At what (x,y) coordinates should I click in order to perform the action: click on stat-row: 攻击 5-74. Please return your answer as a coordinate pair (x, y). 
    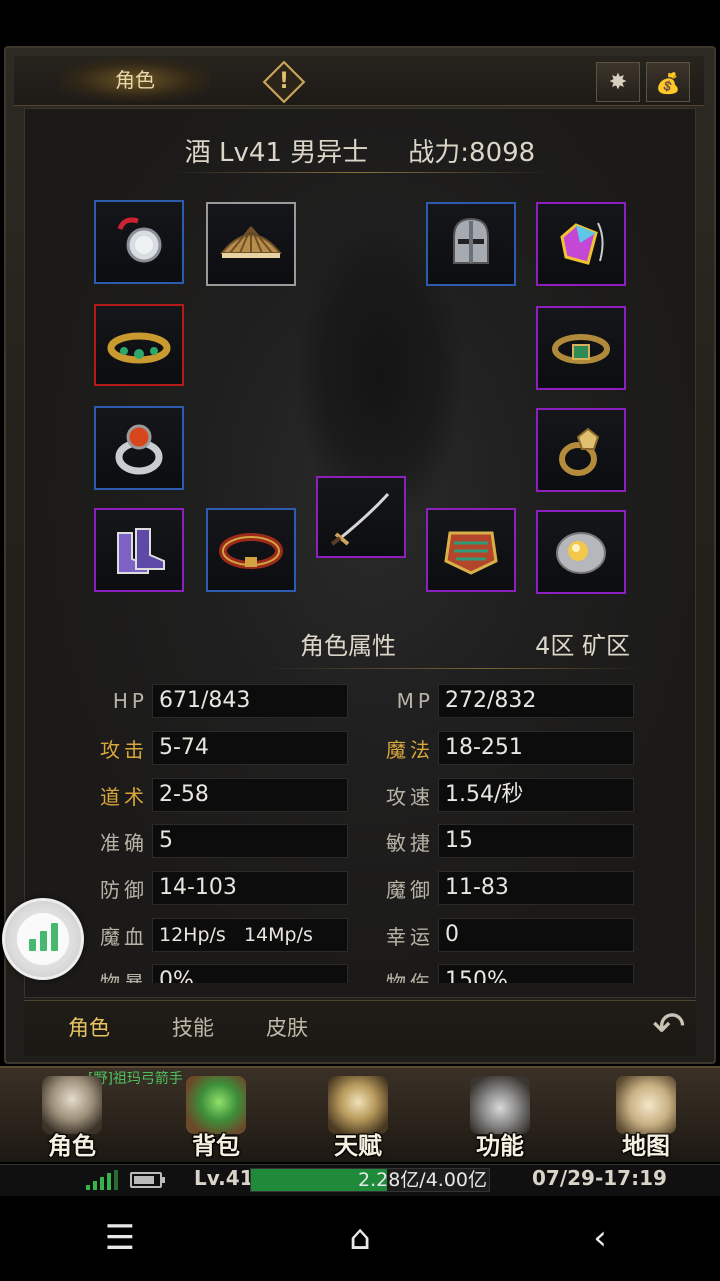
    Looking at the image, I should click on (219, 748).